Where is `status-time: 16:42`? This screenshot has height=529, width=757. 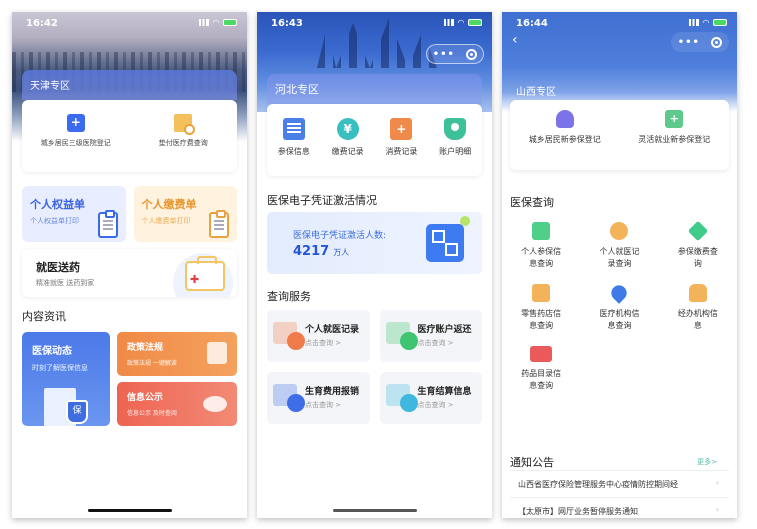
status-time: 16:42 is located at coordinates (42, 23).